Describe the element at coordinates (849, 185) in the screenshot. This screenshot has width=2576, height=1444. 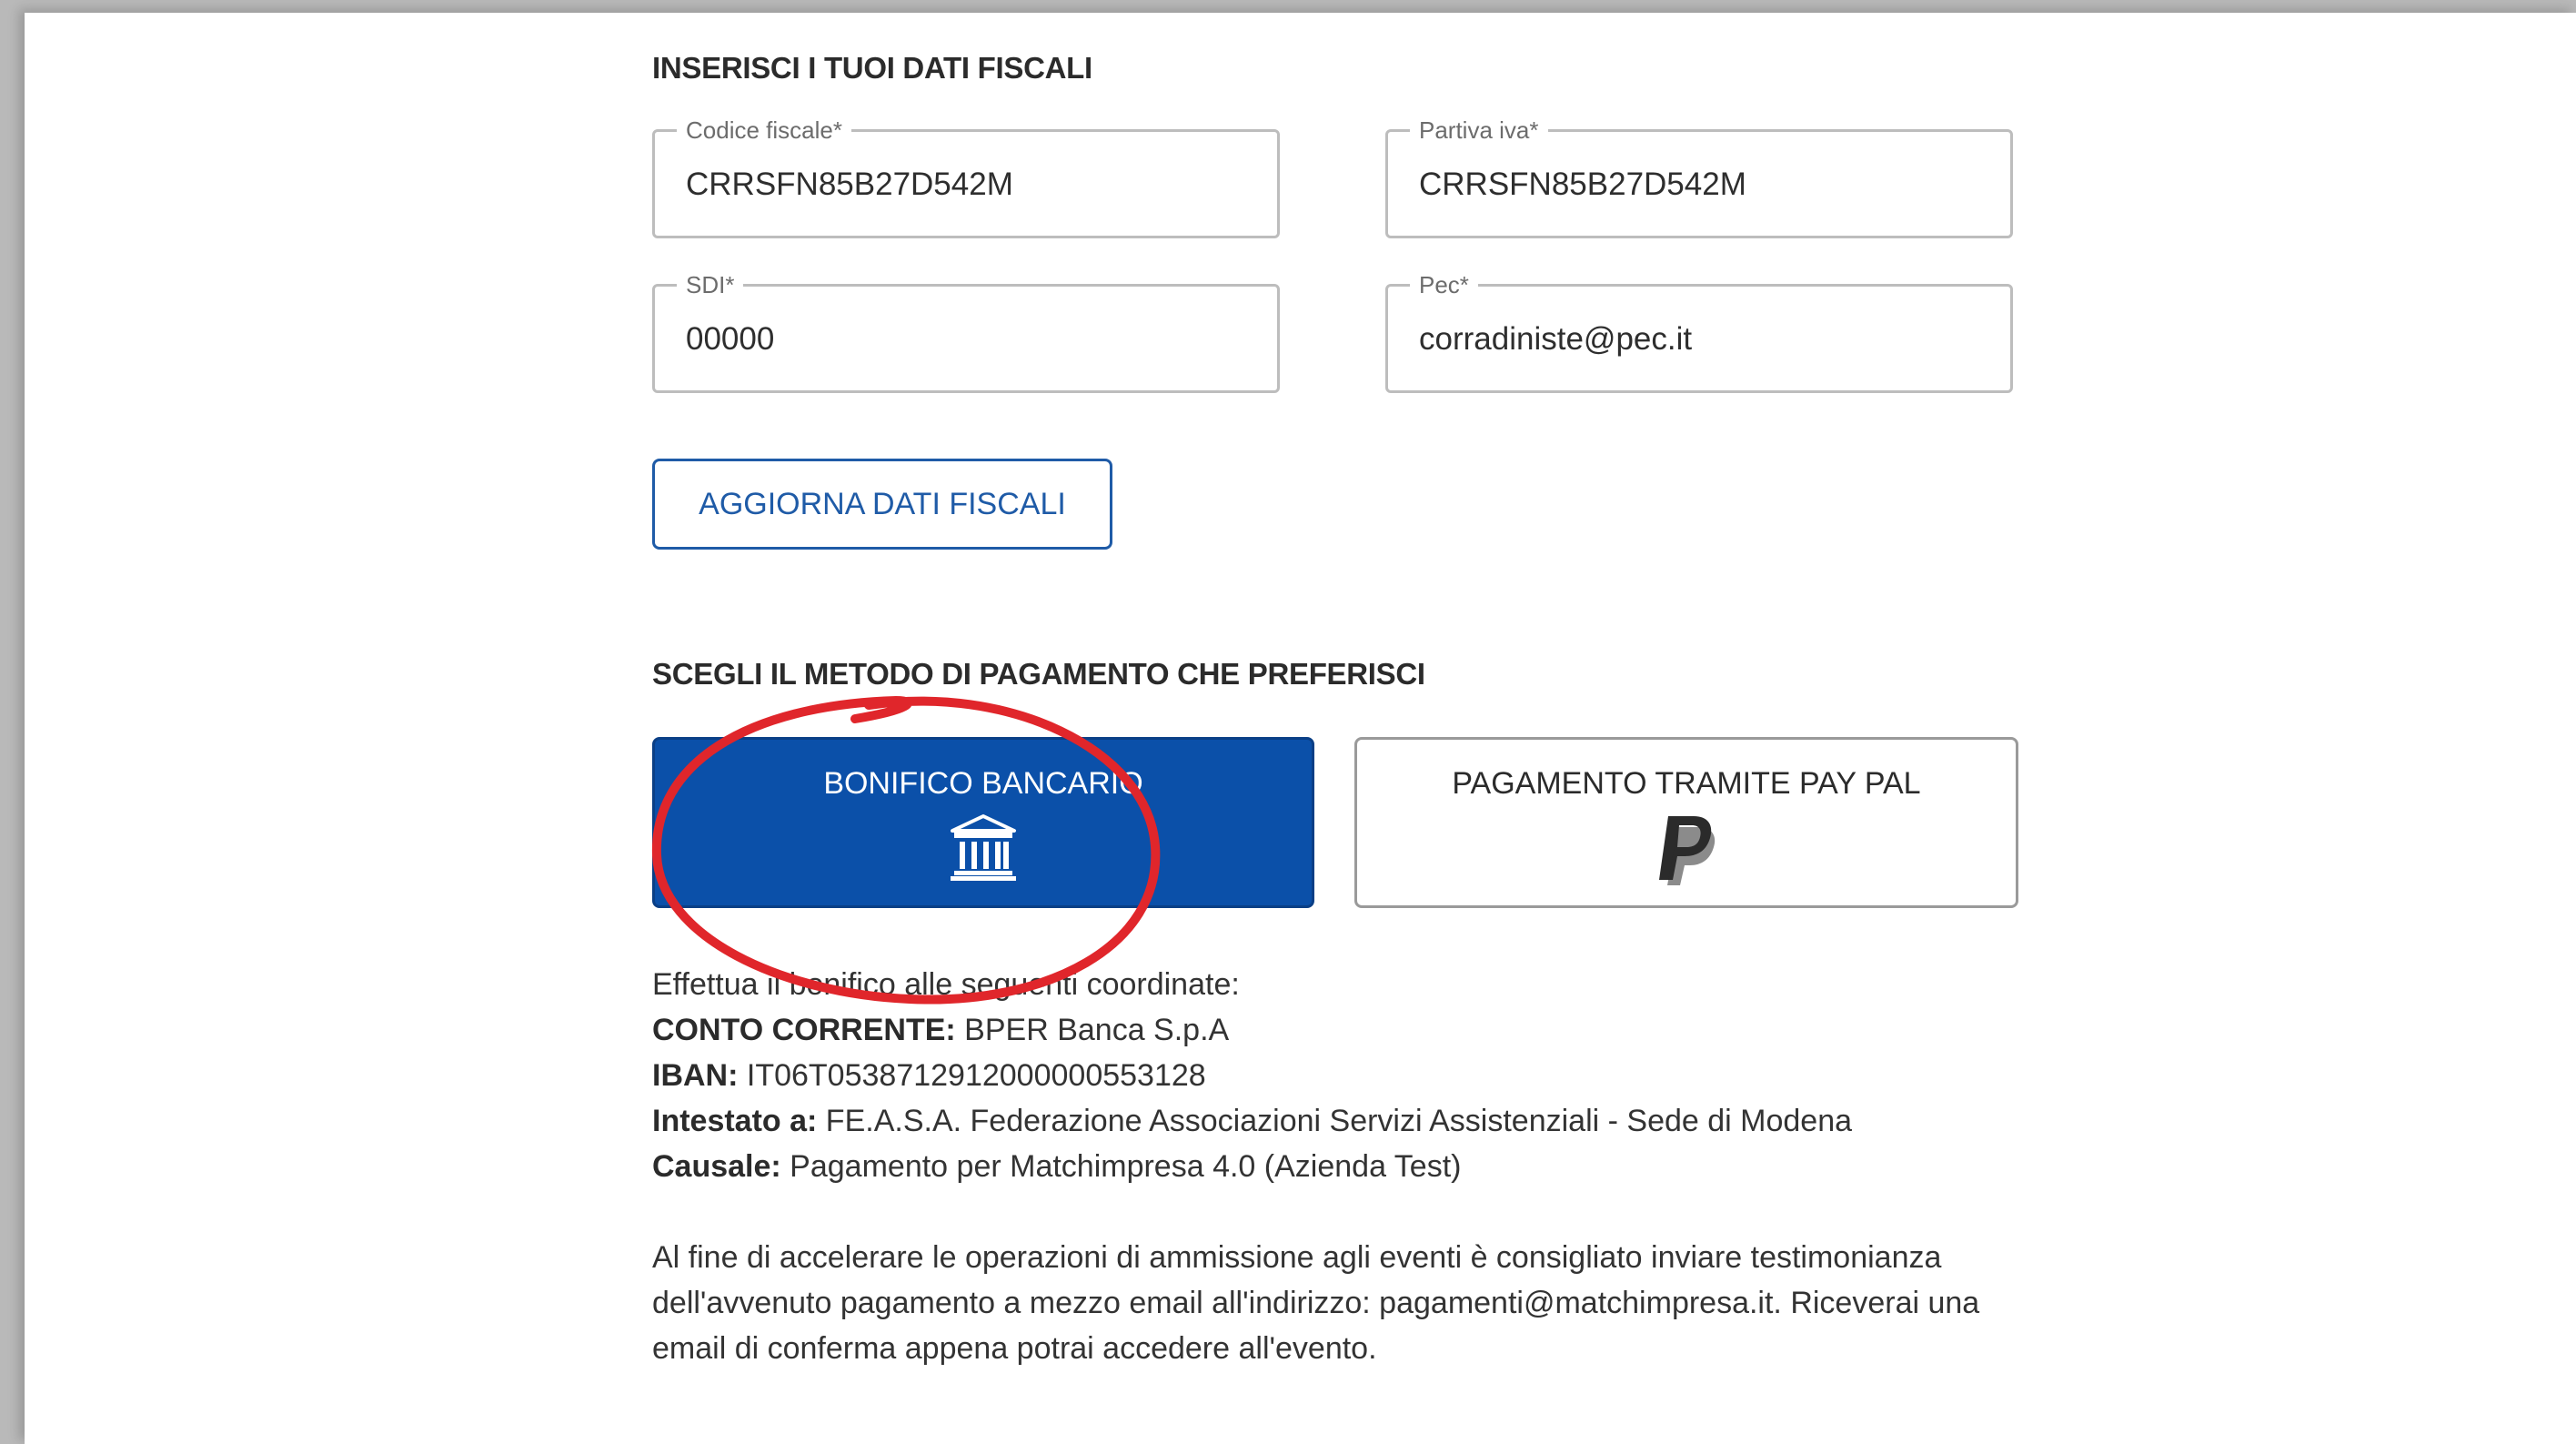
I see `codice-fiscale-value: CRRSFN85B27D542M` at that location.